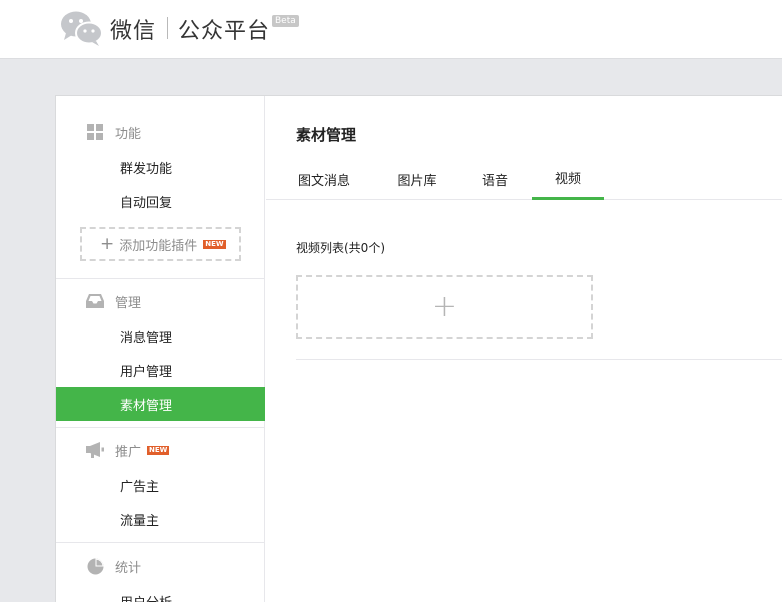 The image size is (782, 602). What do you see at coordinates (82, 28) in the screenshot?
I see `wechat-logo-icon` at bounding box center [82, 28].